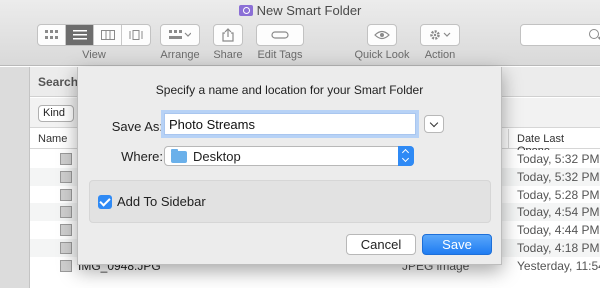 The height and width of the screenshot is (288, 600). I want to click on arrange-button, so click(180, 35).